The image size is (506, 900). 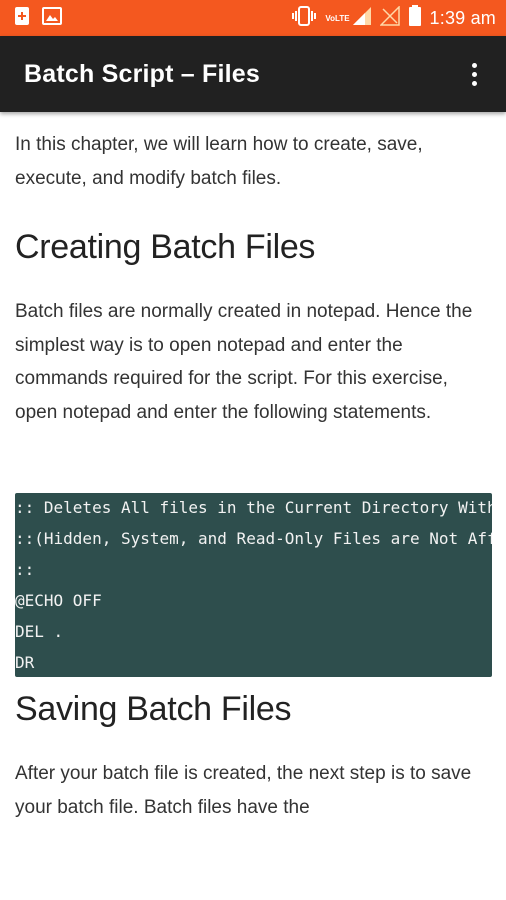 I want to click on signal-empty-icon, so click(x=389, y=17).